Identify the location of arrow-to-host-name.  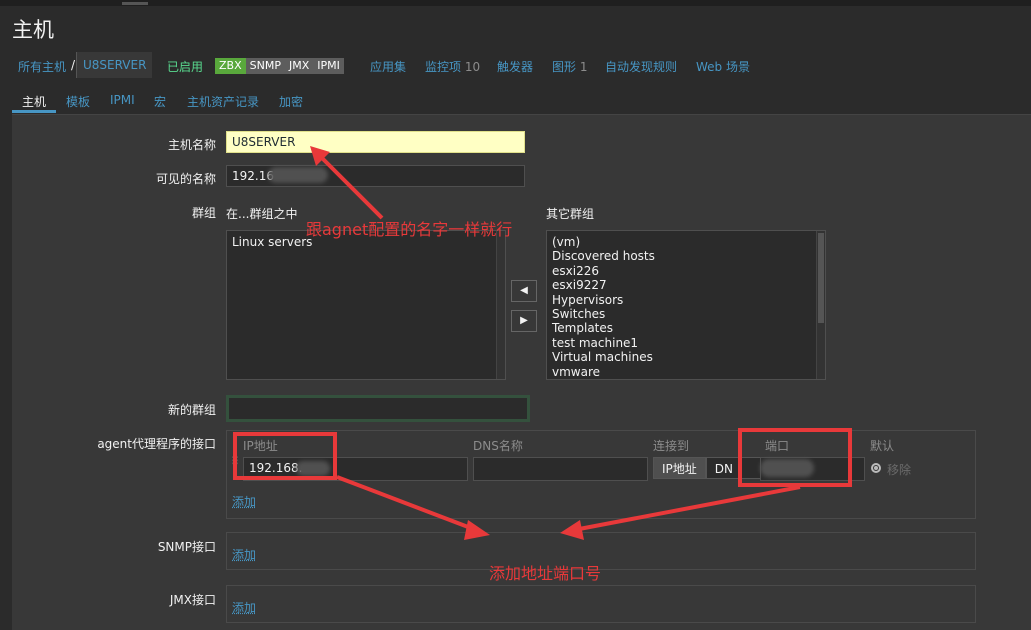
(350, 186).